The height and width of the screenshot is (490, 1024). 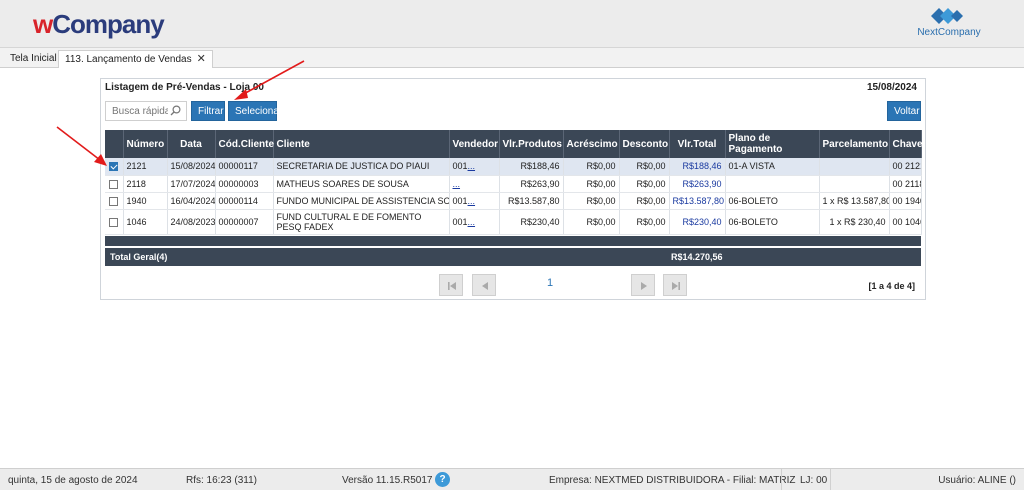 I want to click on status-user: Usuário: ALINE (), so click(x=977, y=480).